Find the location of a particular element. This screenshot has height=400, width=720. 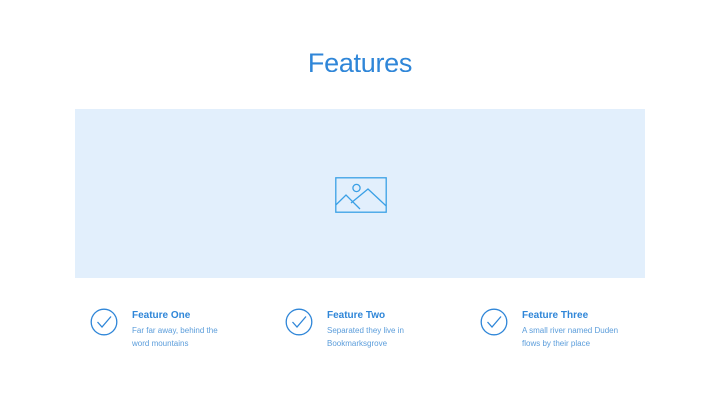

feature-description-line: word mountains is located at coordinates (160, 343).